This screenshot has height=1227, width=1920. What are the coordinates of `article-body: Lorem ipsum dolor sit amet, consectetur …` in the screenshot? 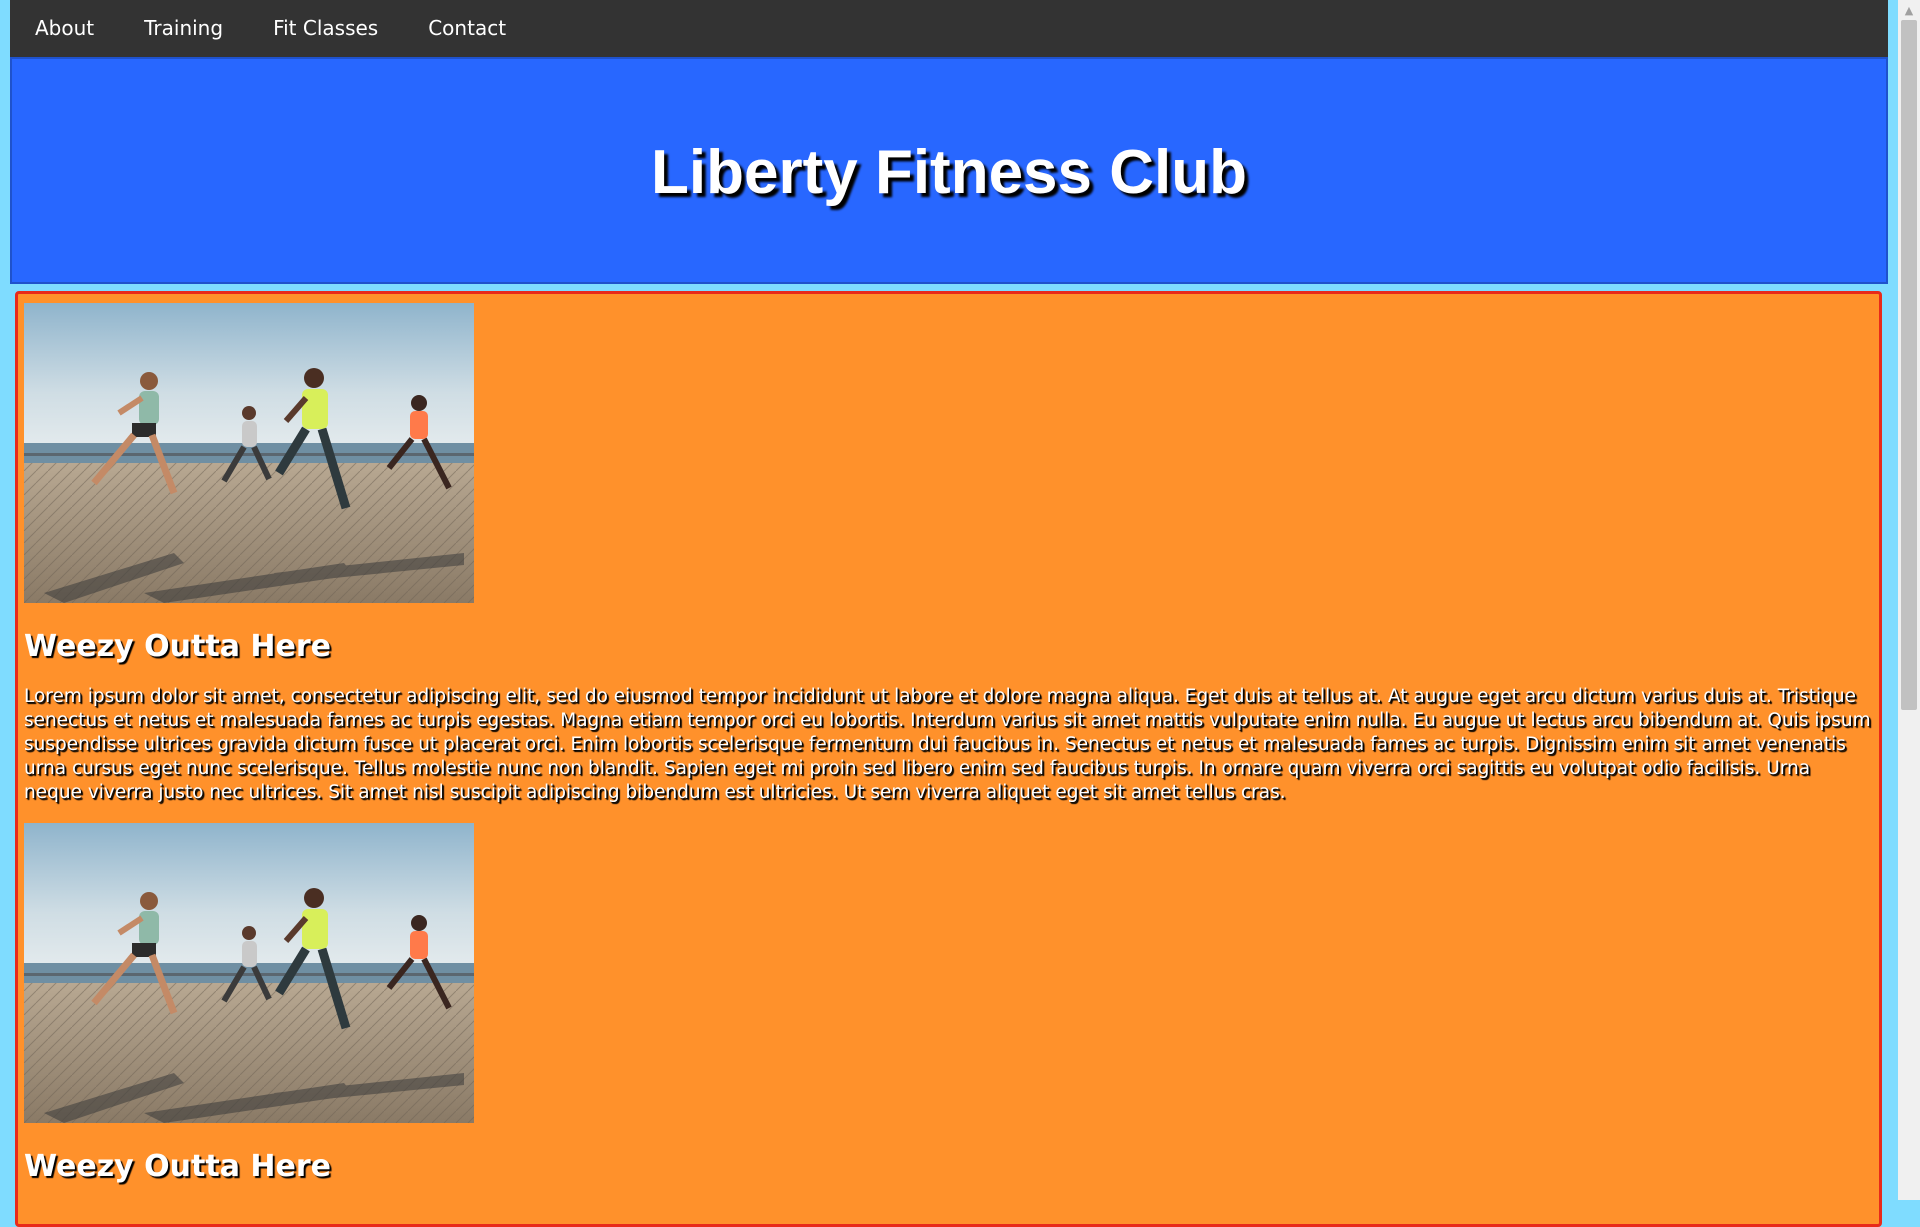 It's located at (947, 744).